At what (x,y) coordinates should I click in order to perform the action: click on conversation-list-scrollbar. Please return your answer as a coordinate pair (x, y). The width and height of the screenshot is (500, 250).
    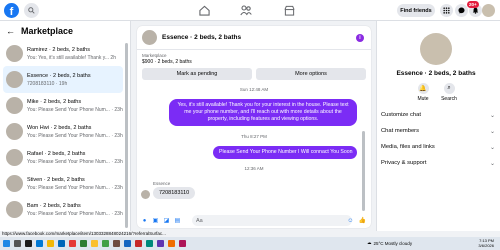
    Looking at the image, I should click on (126, 135).